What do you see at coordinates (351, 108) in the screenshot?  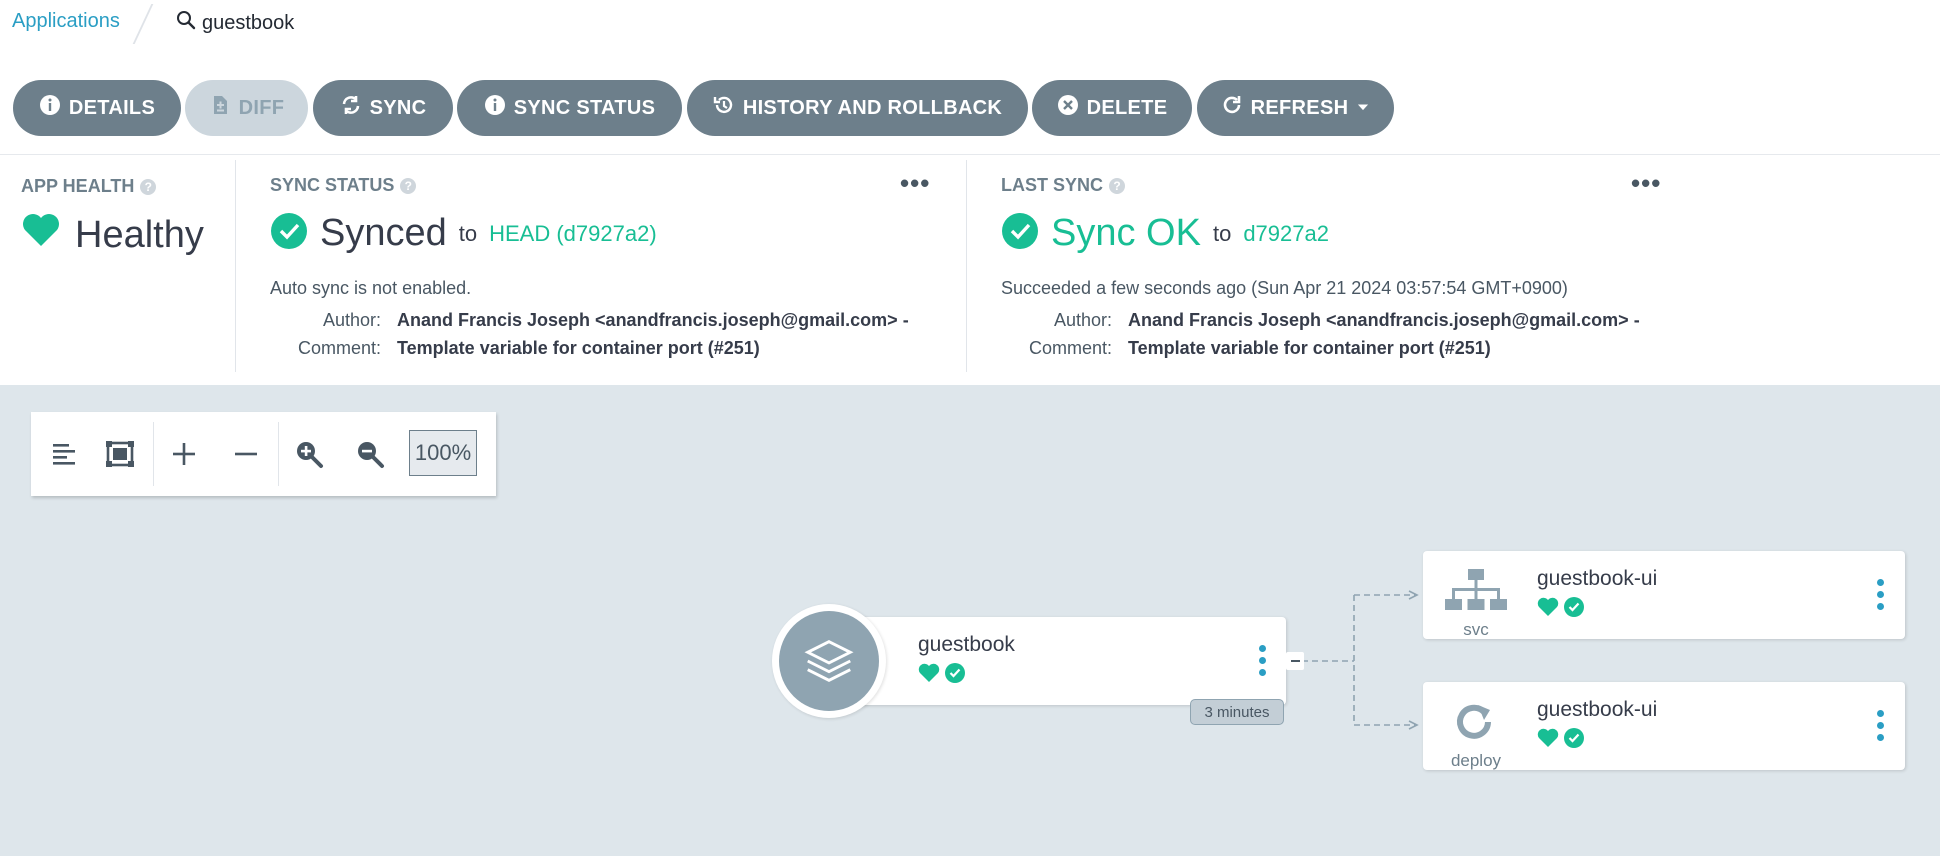 I see `sync-icon` at bounding box center [351, 108].